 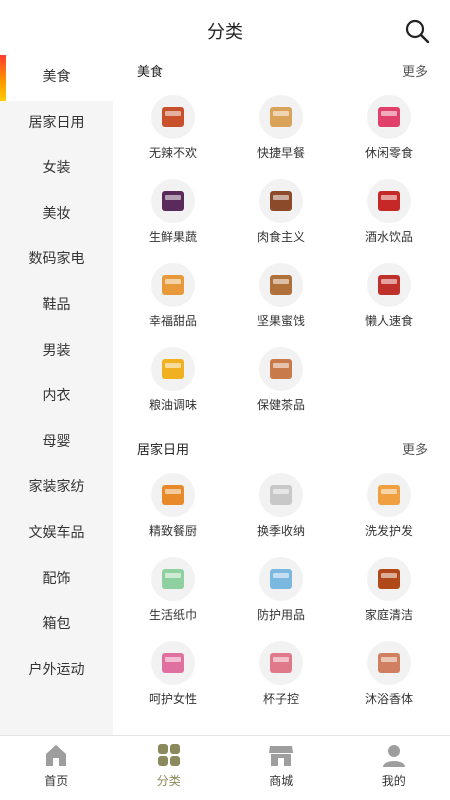 I want to click on subcategory-label: 杯子控, so click(x=280, y=699).